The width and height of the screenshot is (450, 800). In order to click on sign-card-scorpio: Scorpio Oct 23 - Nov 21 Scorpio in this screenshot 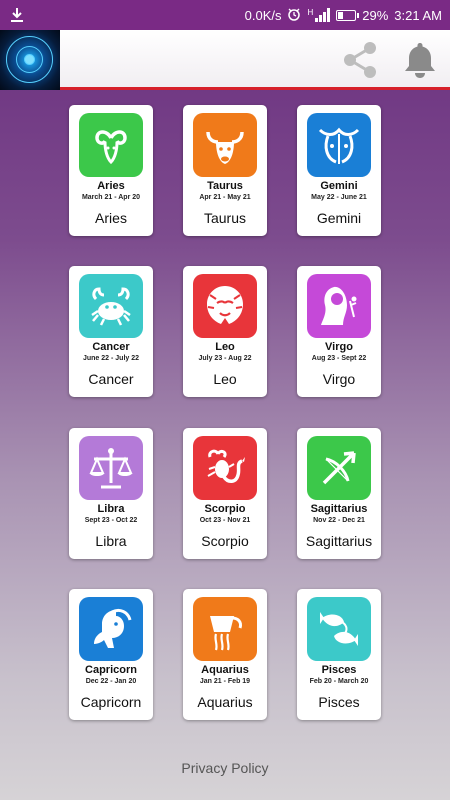, I will do `click(225, 493)`.